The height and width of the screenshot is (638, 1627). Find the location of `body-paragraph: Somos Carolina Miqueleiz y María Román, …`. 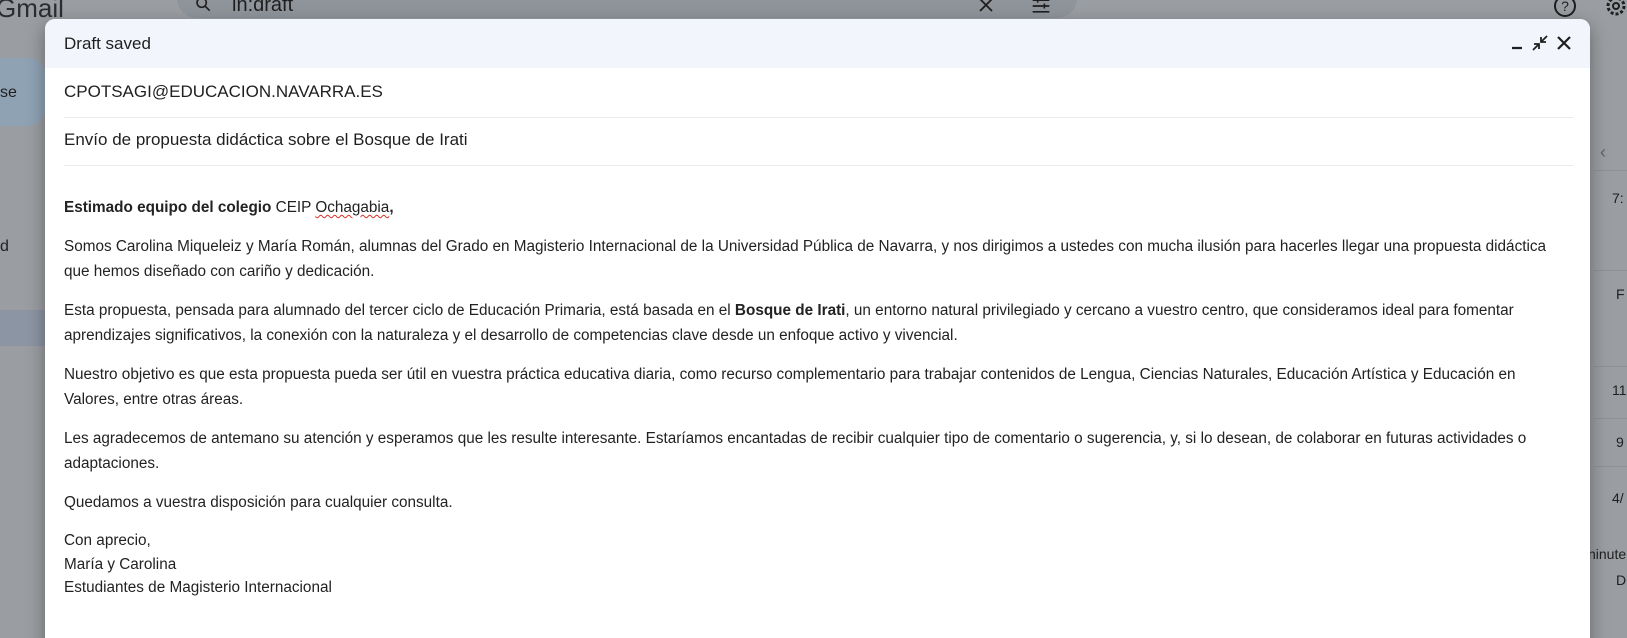

body-paragraph: Somos Carolina Miqueleiz y María Román, … is located at coordinates (805, 259).